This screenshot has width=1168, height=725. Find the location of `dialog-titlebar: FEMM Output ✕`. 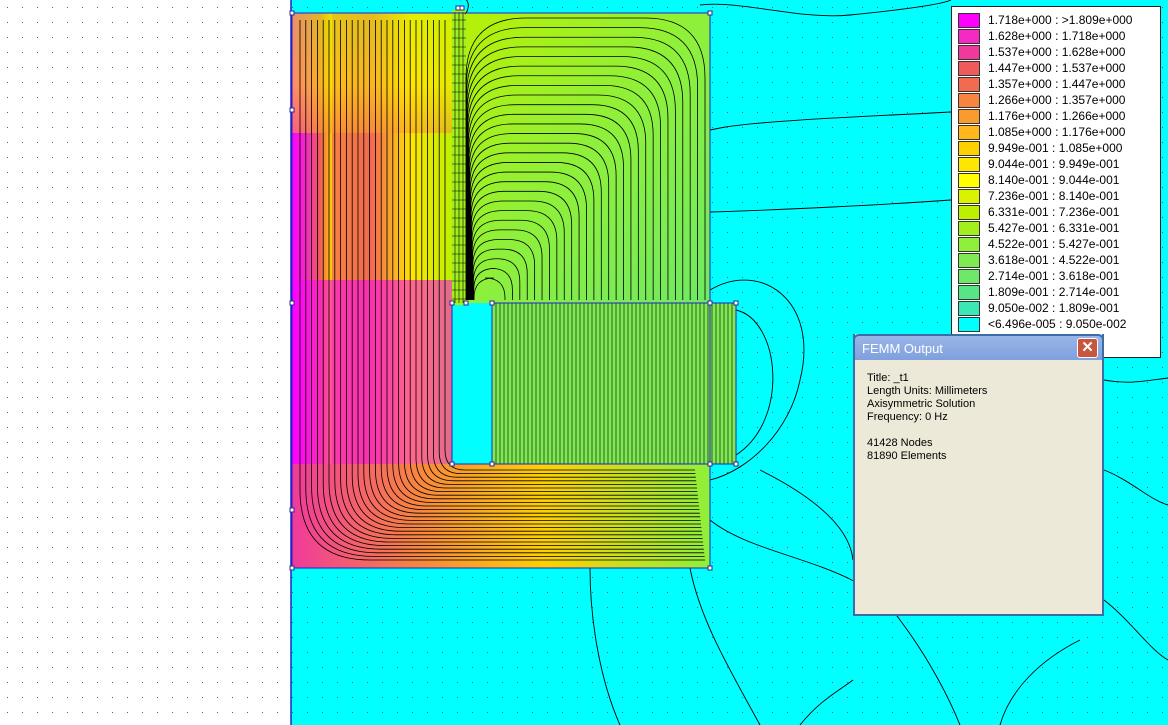

dialog-titlebar: FEMM Output ✕ is located at coordinates (978, 347).